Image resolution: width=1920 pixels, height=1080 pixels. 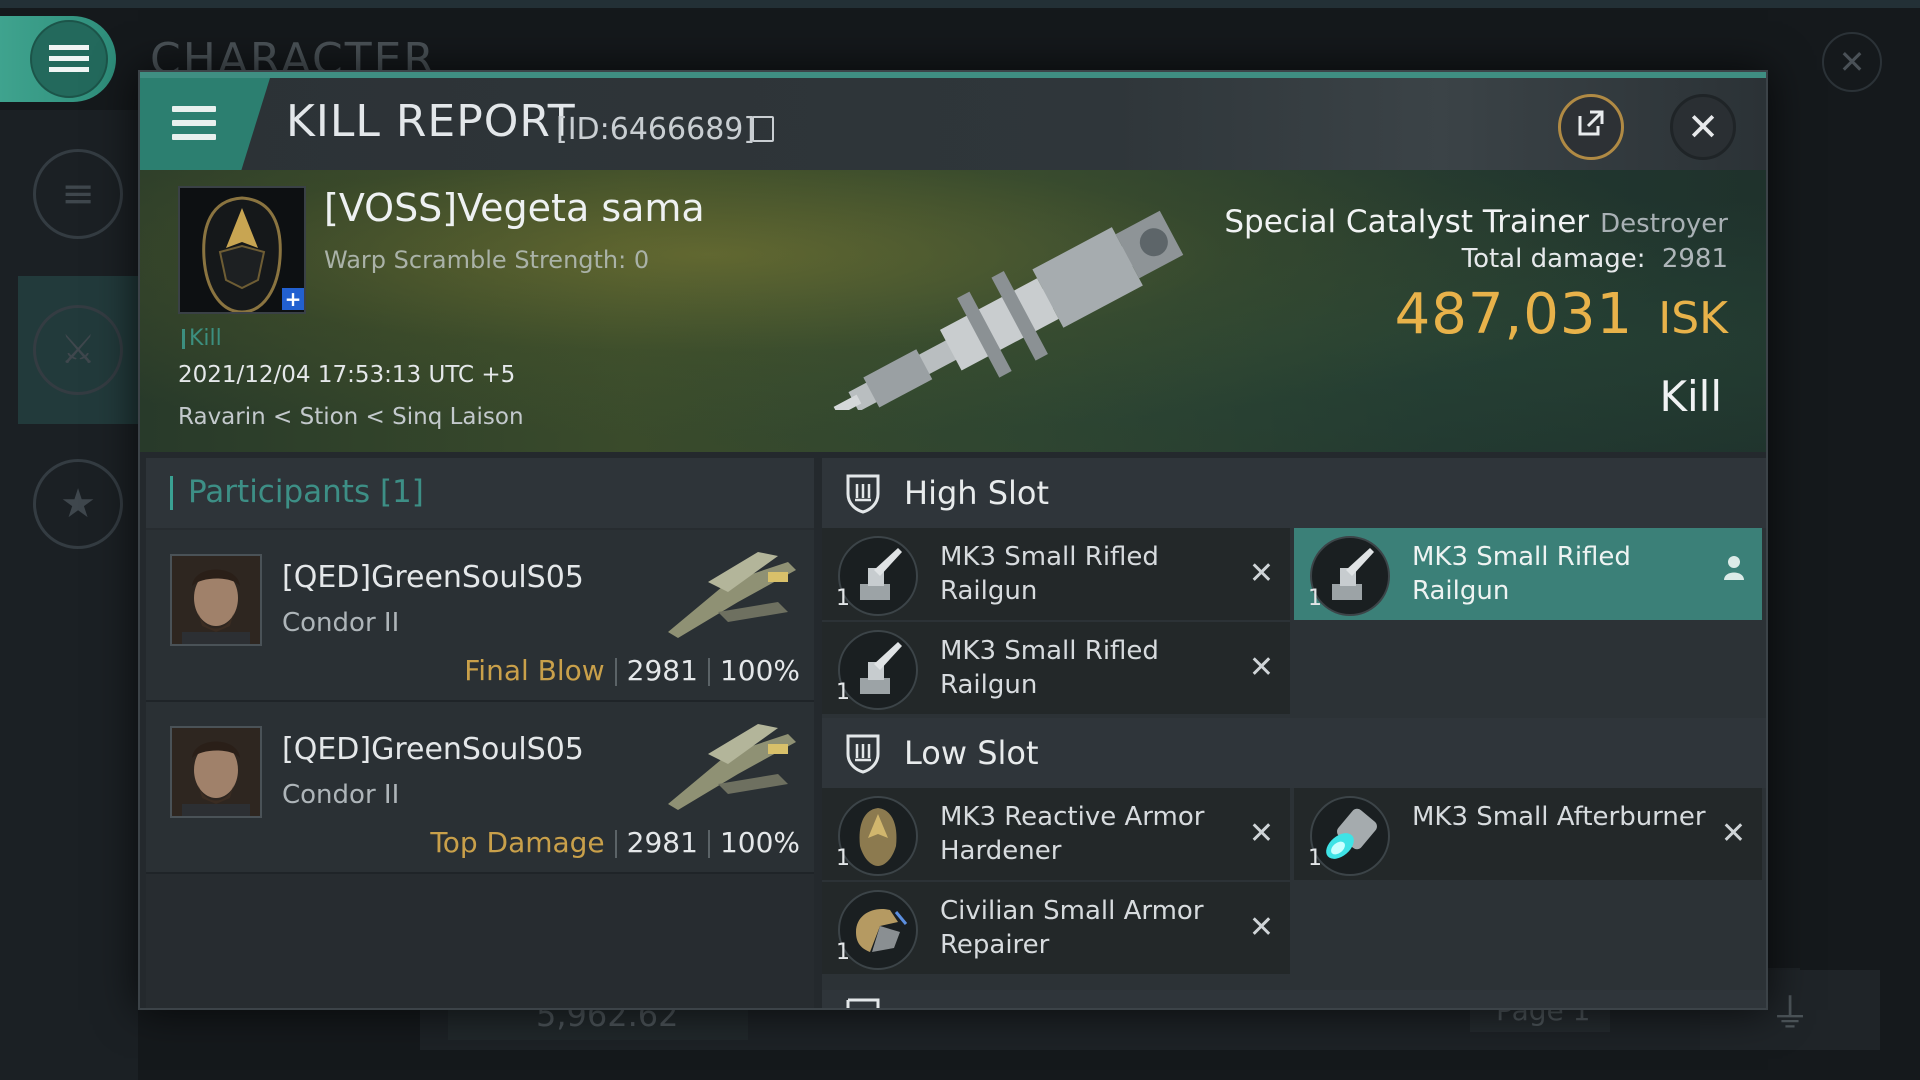 What do you see at coordinates (306, 492) in the screenshot?
I see `participants-title: Participants [1]` at bounding box center [306, 492].